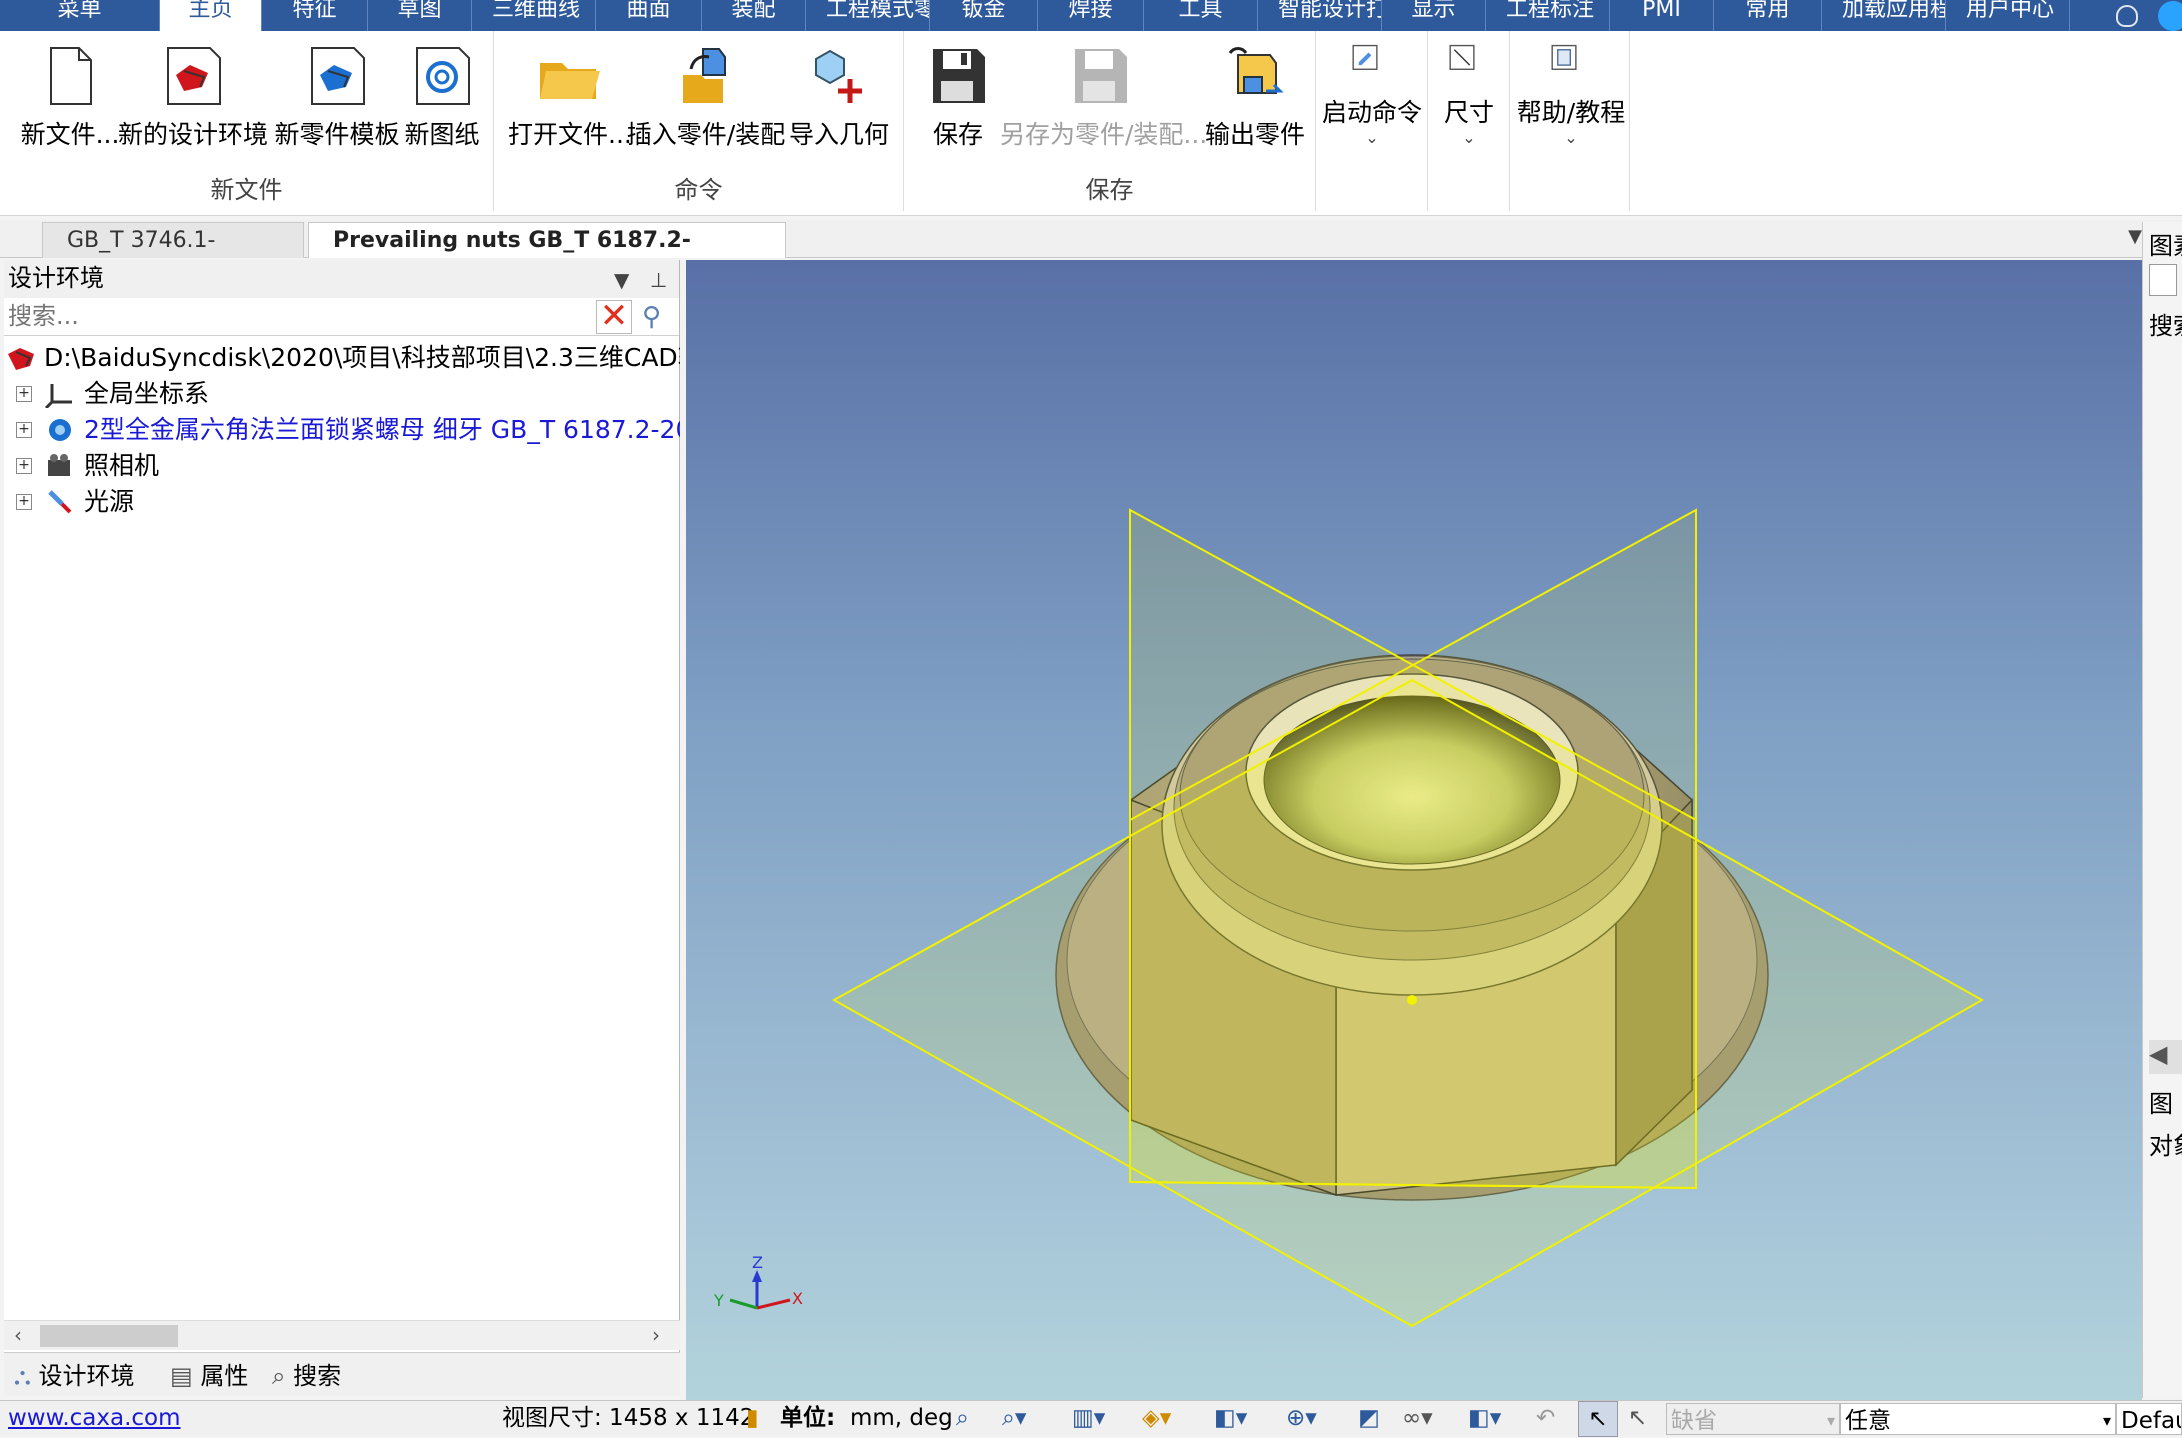 The height and width of the screenshot is (1438, 2182). What do you see at coordinates (1469, 94) in the screenshot?
I see `dimension-button: 尺寸 ⌄` at bounding box center [1469, 94].